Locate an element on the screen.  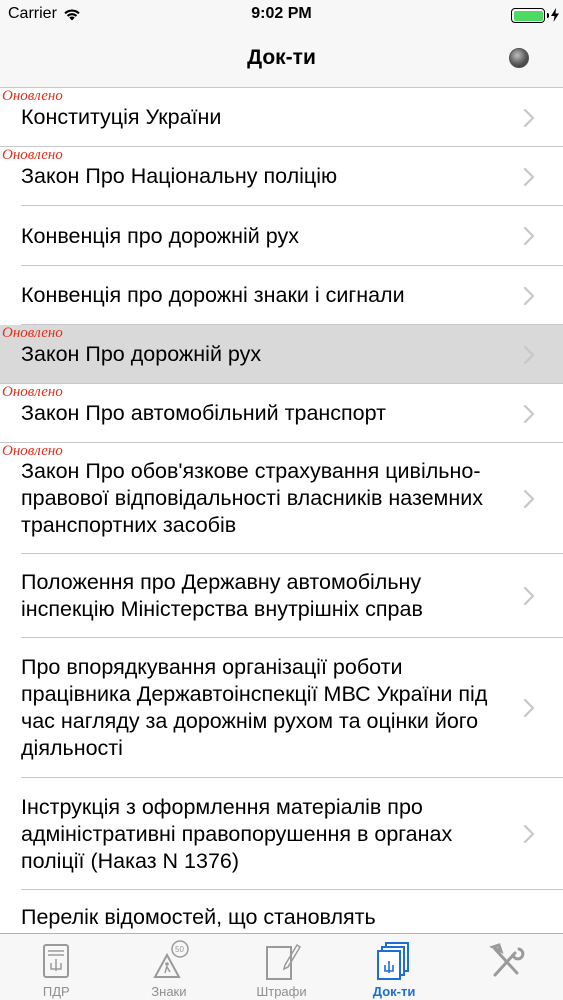
status-time: 9:02 PM is located at coordinates (281, 13).